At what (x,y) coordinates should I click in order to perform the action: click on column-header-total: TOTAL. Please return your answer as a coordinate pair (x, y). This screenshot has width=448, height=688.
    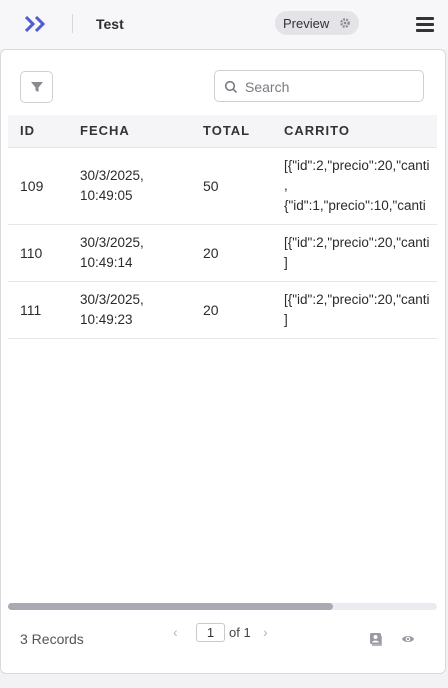
    Looking at the image, I should click on (231, 131).